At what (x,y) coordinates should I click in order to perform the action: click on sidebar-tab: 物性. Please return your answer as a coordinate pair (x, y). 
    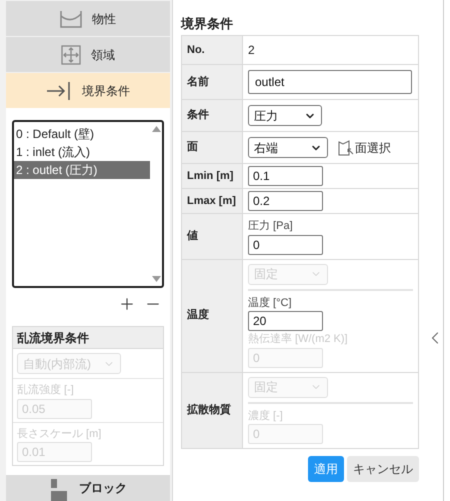
    Looking at the image, I should click on (88, 18).